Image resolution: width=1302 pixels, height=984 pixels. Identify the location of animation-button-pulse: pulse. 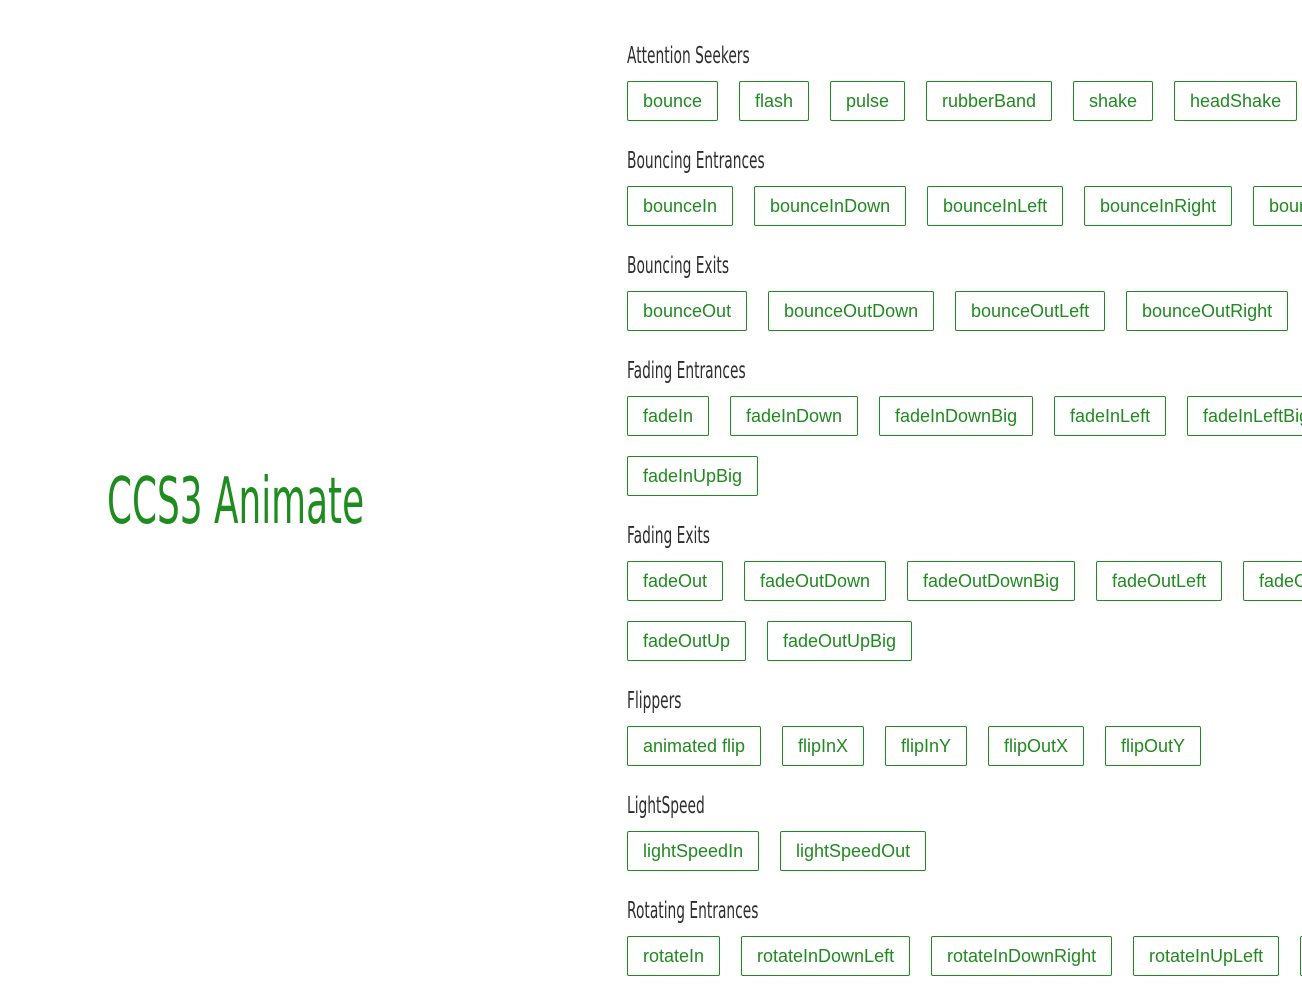
(868, 101).